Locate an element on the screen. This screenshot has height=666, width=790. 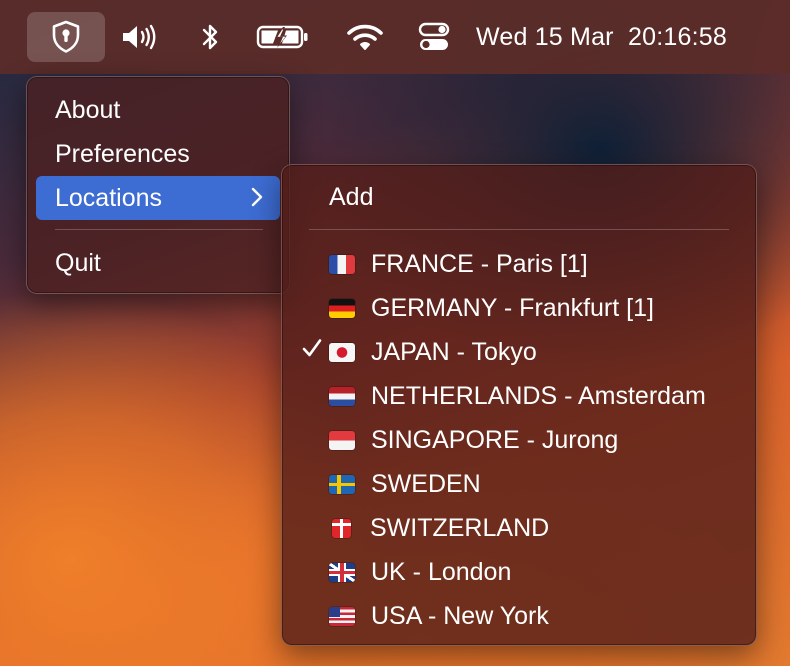
menu-item-add-location: Add is located at coordinates (519, 197).